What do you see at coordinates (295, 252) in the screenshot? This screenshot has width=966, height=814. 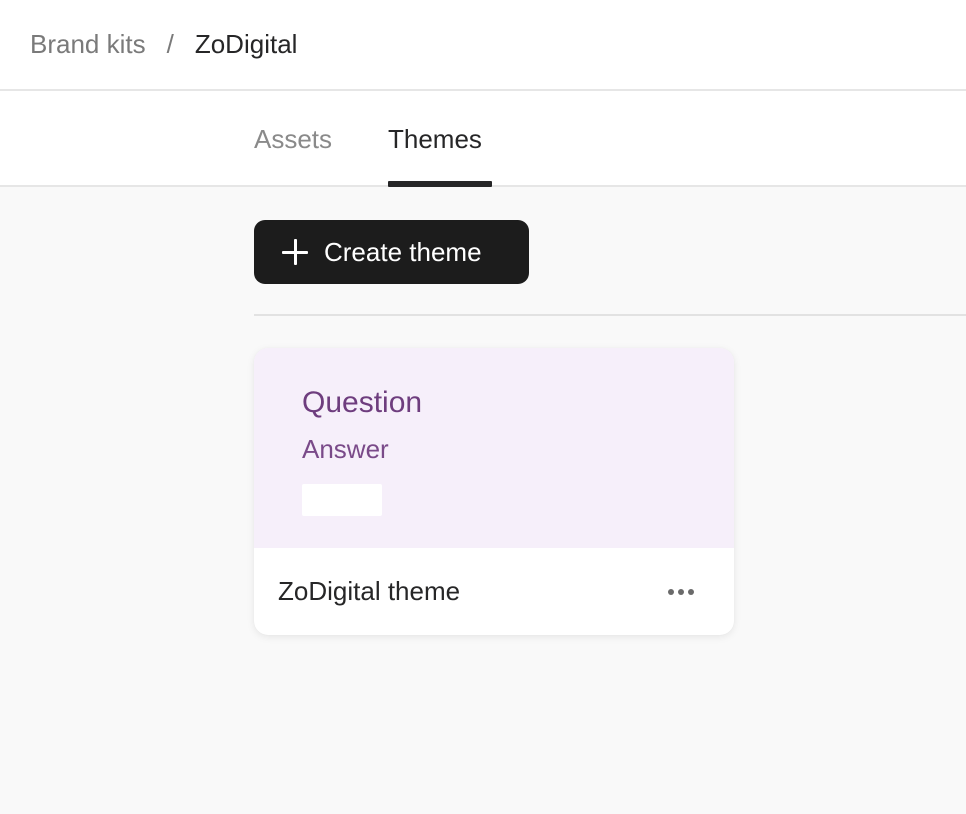 I see `plus-icon` at bounding box center [295, 252].